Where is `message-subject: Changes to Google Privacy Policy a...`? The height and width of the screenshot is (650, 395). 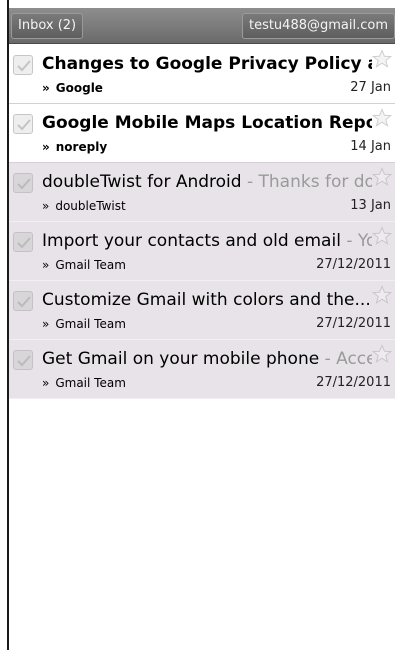
message-subject: Changes to Google Privacy Policy a... is located at coordinates (207, 64).